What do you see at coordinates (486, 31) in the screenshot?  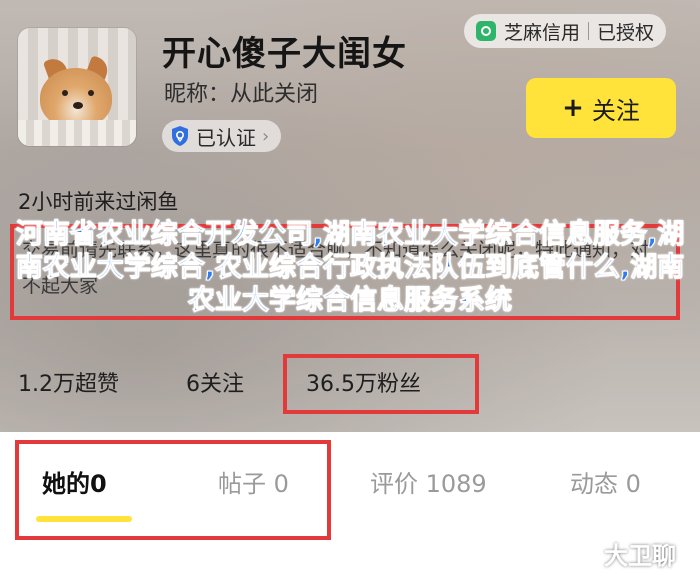 I see `sesame-credit-icon` at bounding box center [486, 31].